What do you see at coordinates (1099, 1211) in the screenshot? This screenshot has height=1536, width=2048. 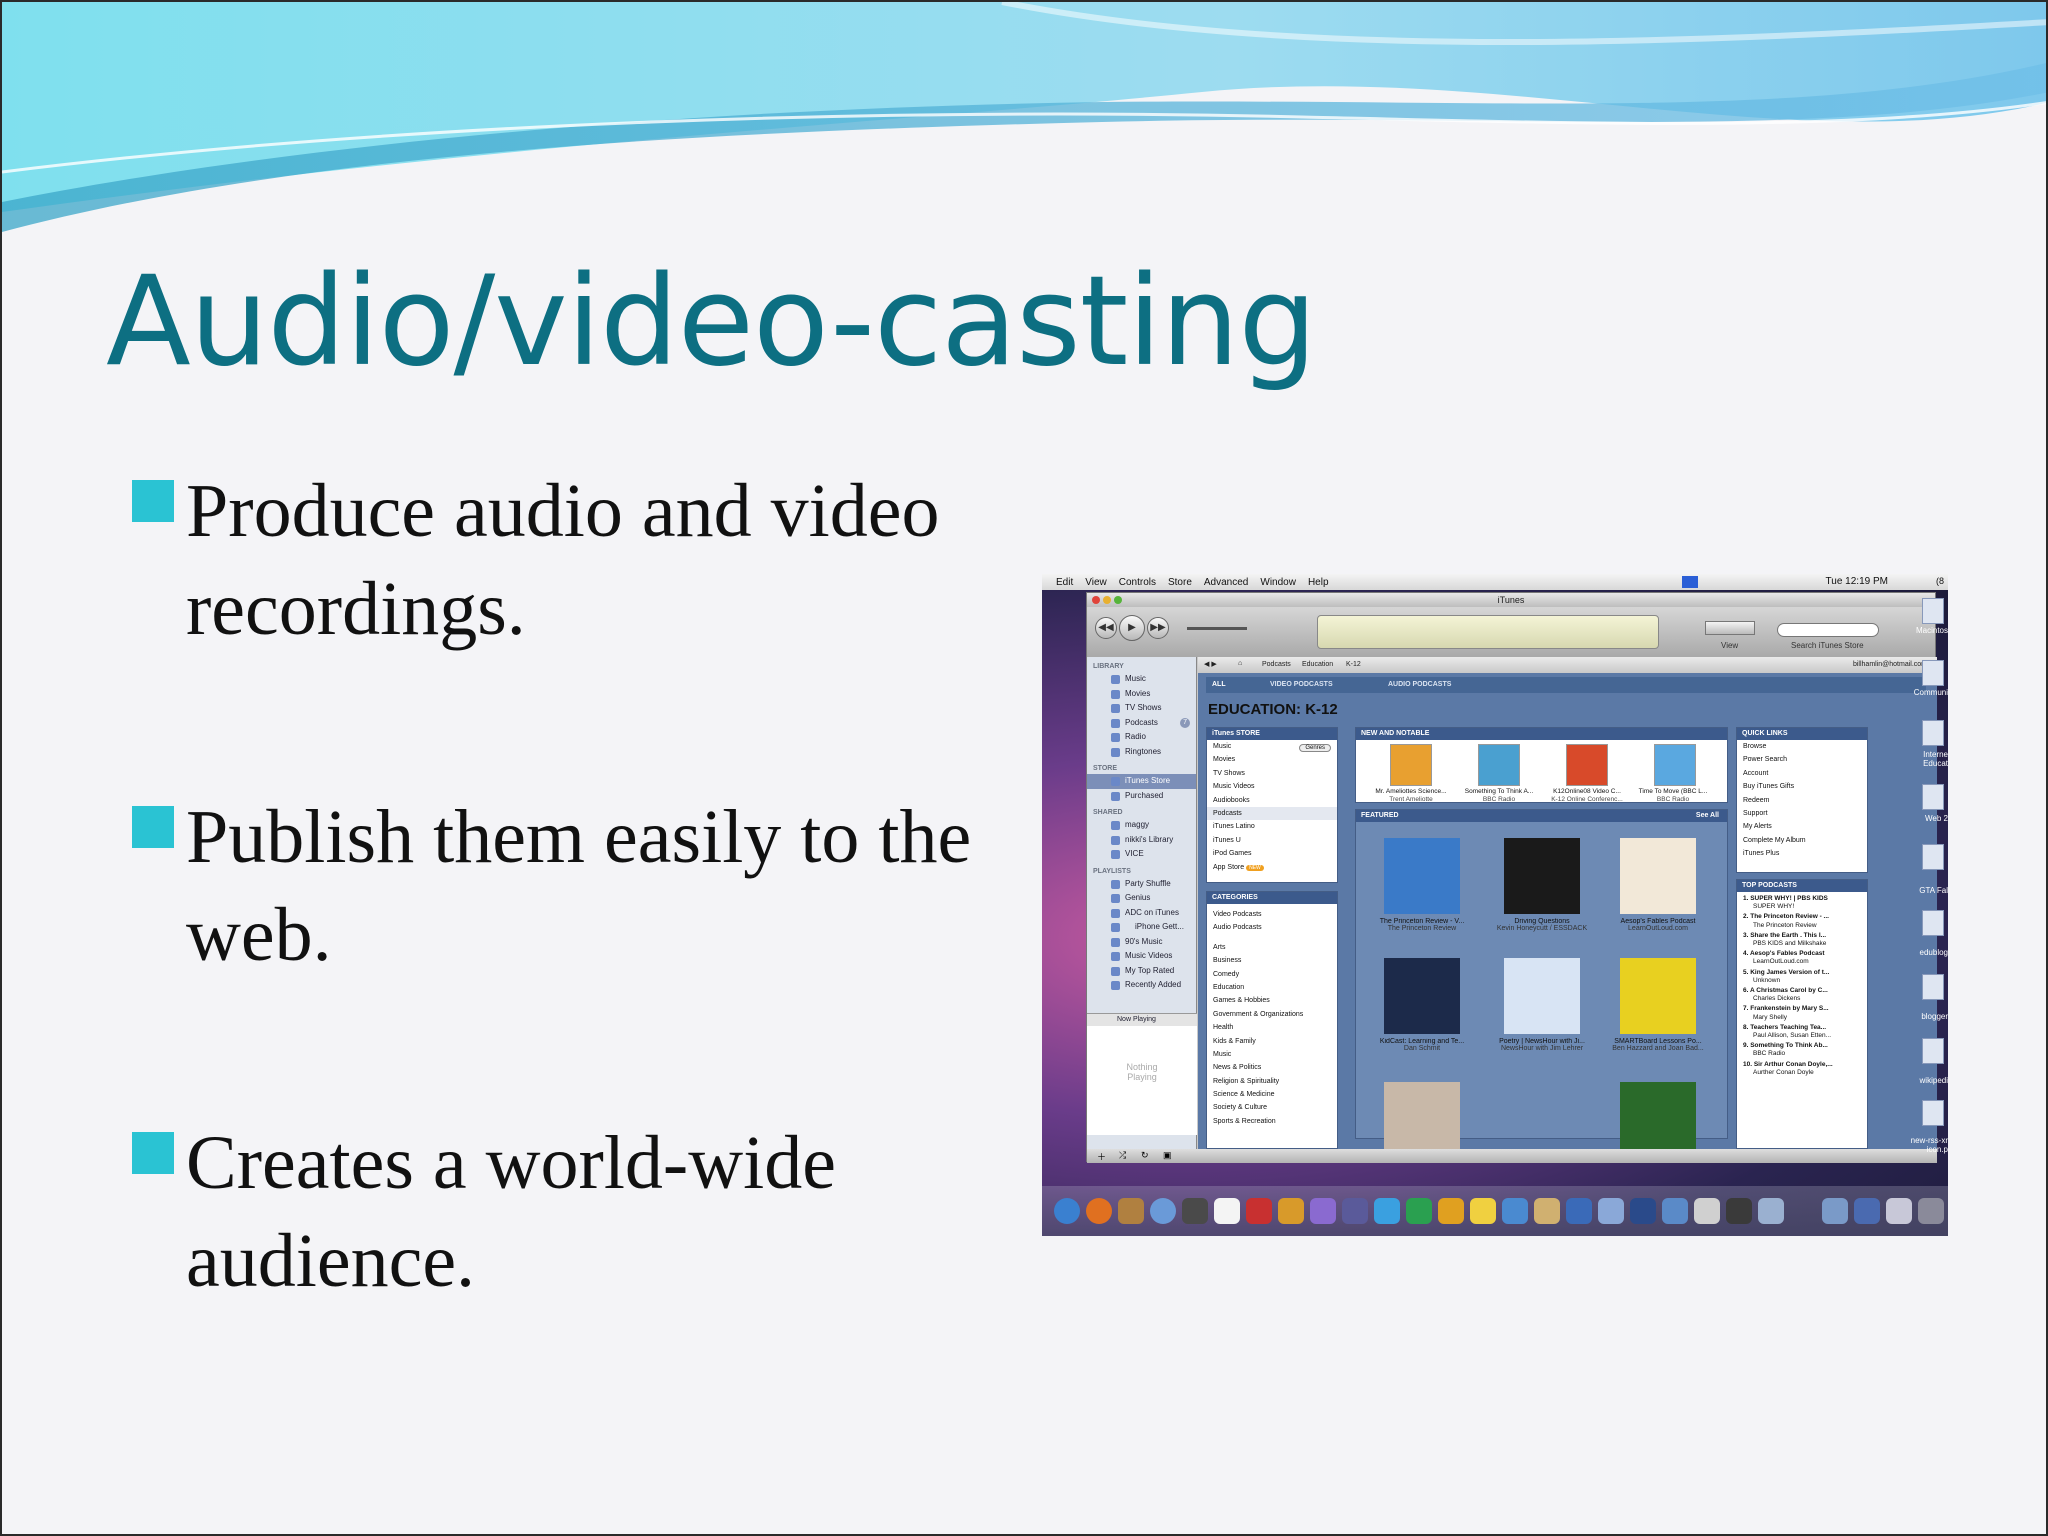 I see `firefox-icon` at bounding box center [1099, 1211].